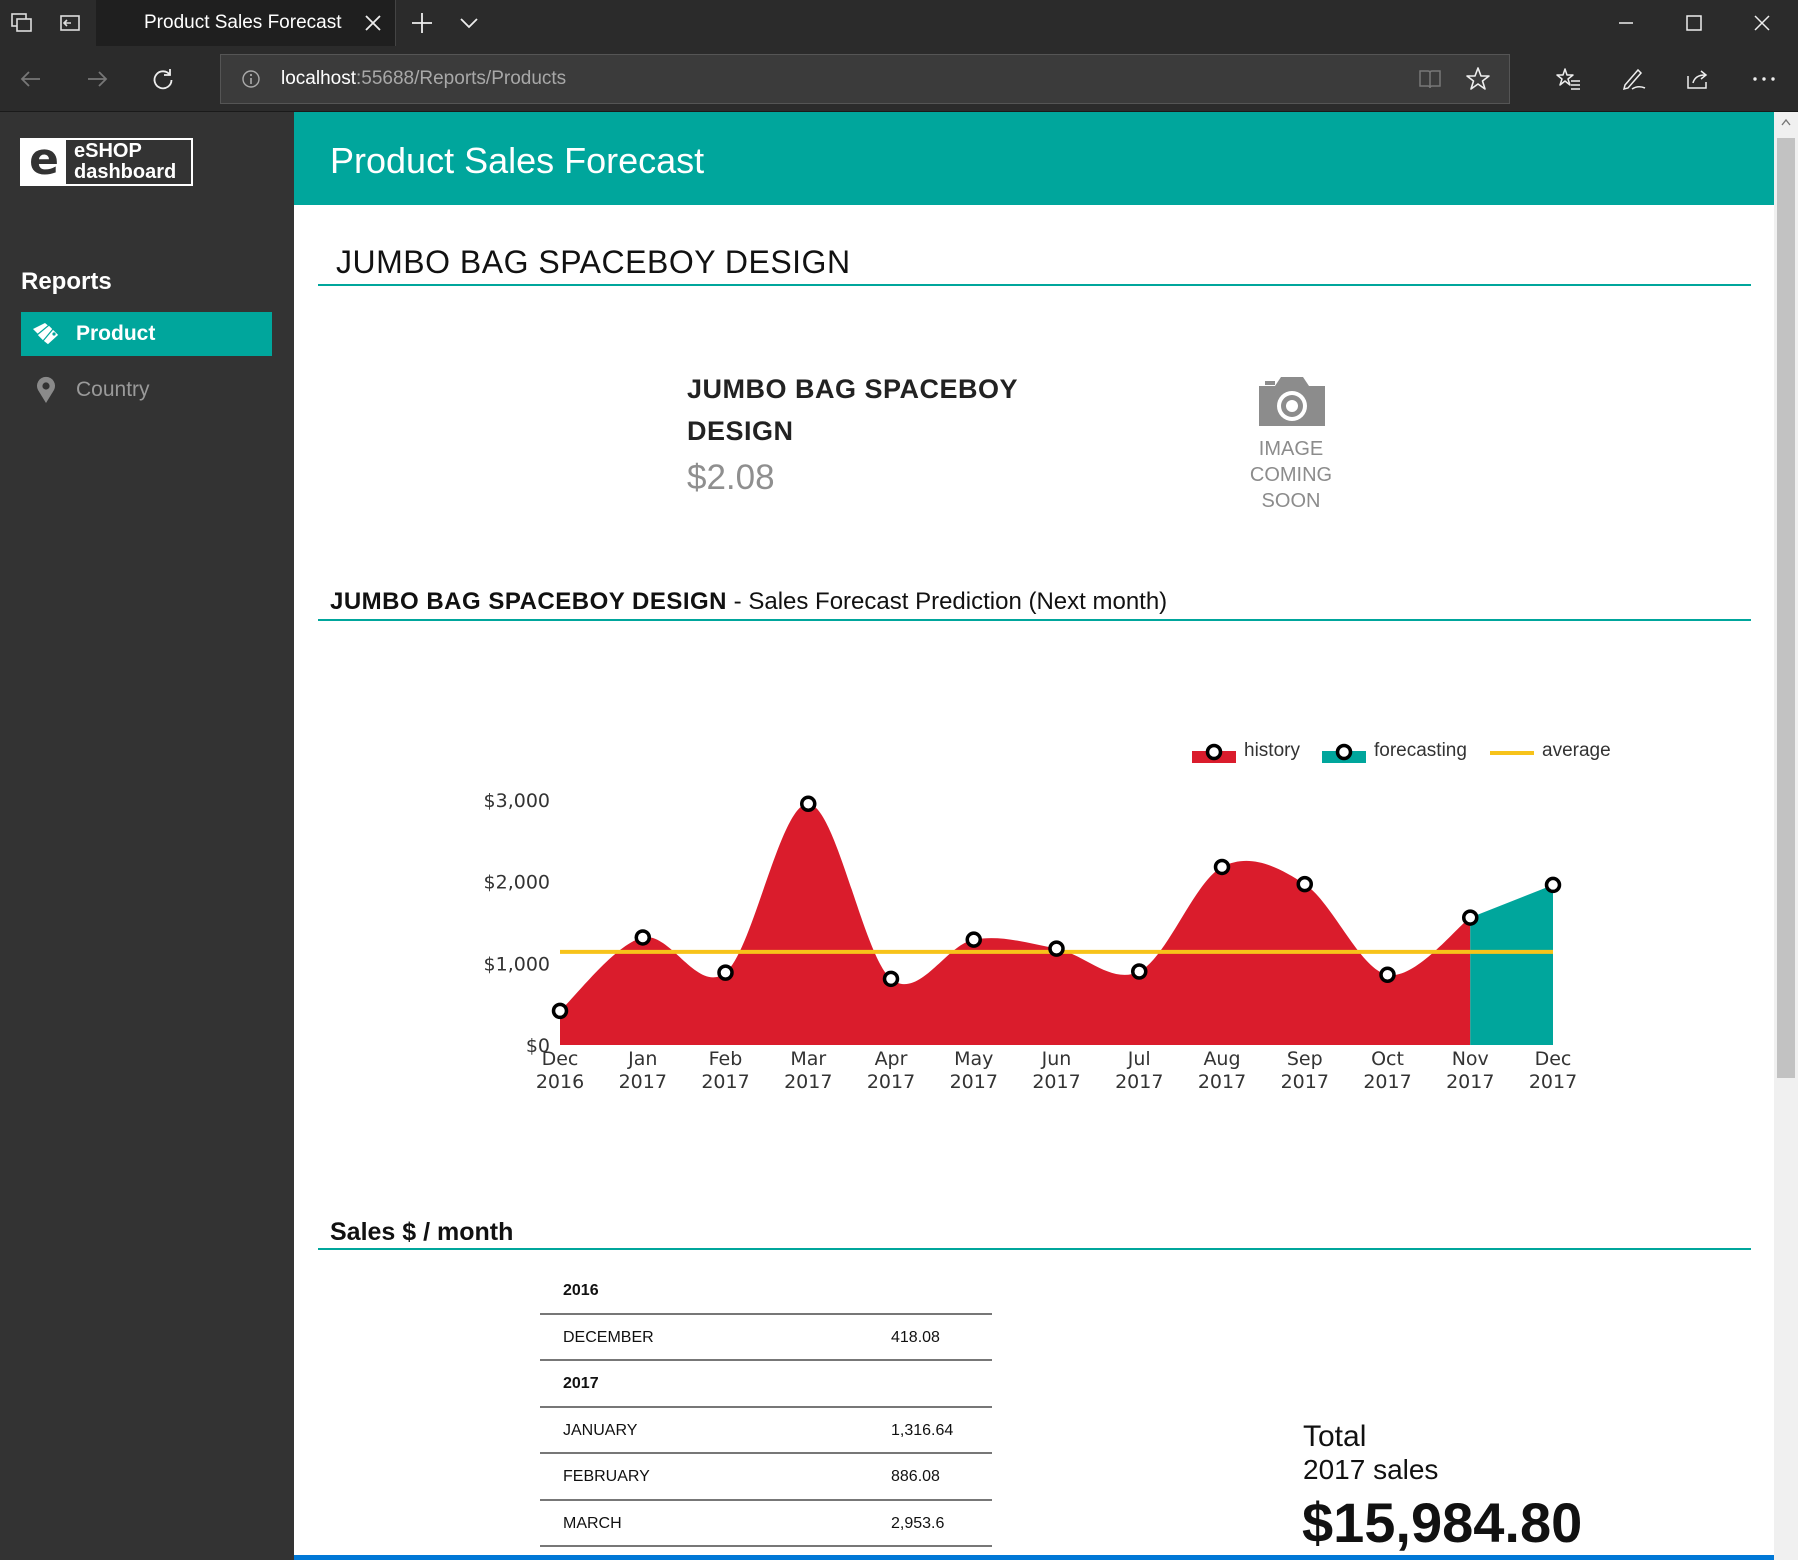 Image resolution: width=1798 pixels, height=1560 pixels. Describe the element at coordinates (918, 1523) in the screenshot. I see `row-value: 2,953.6` at that location.